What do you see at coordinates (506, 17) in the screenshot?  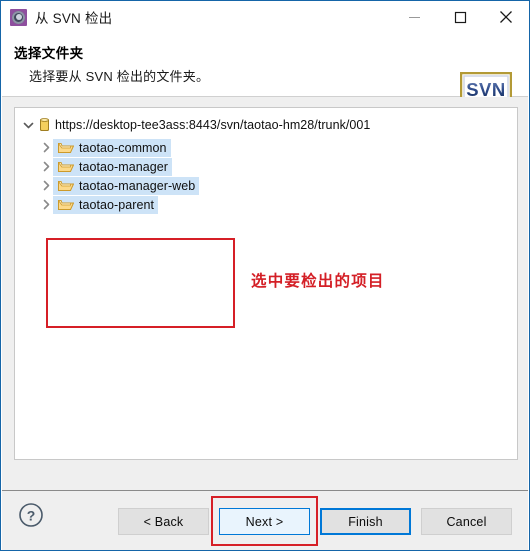 I see `close-icon` at bounding box center [506, 17].